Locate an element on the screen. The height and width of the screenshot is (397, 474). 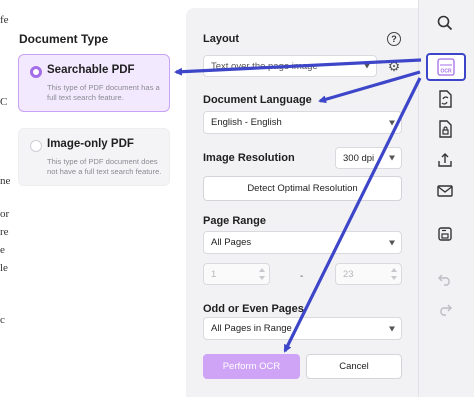
protect-icon is located at coordinates (445, 129).